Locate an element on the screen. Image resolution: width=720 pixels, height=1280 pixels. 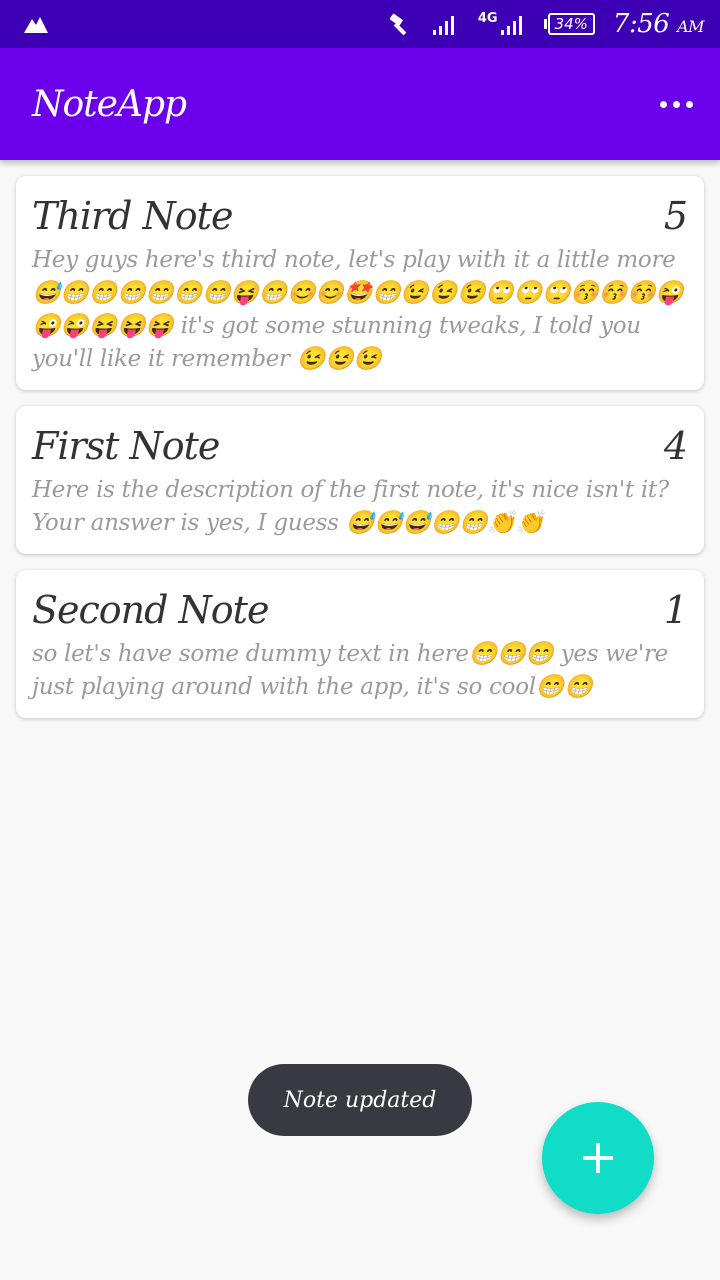
toast-message: Note updated is located at coordinates (360, 1100).